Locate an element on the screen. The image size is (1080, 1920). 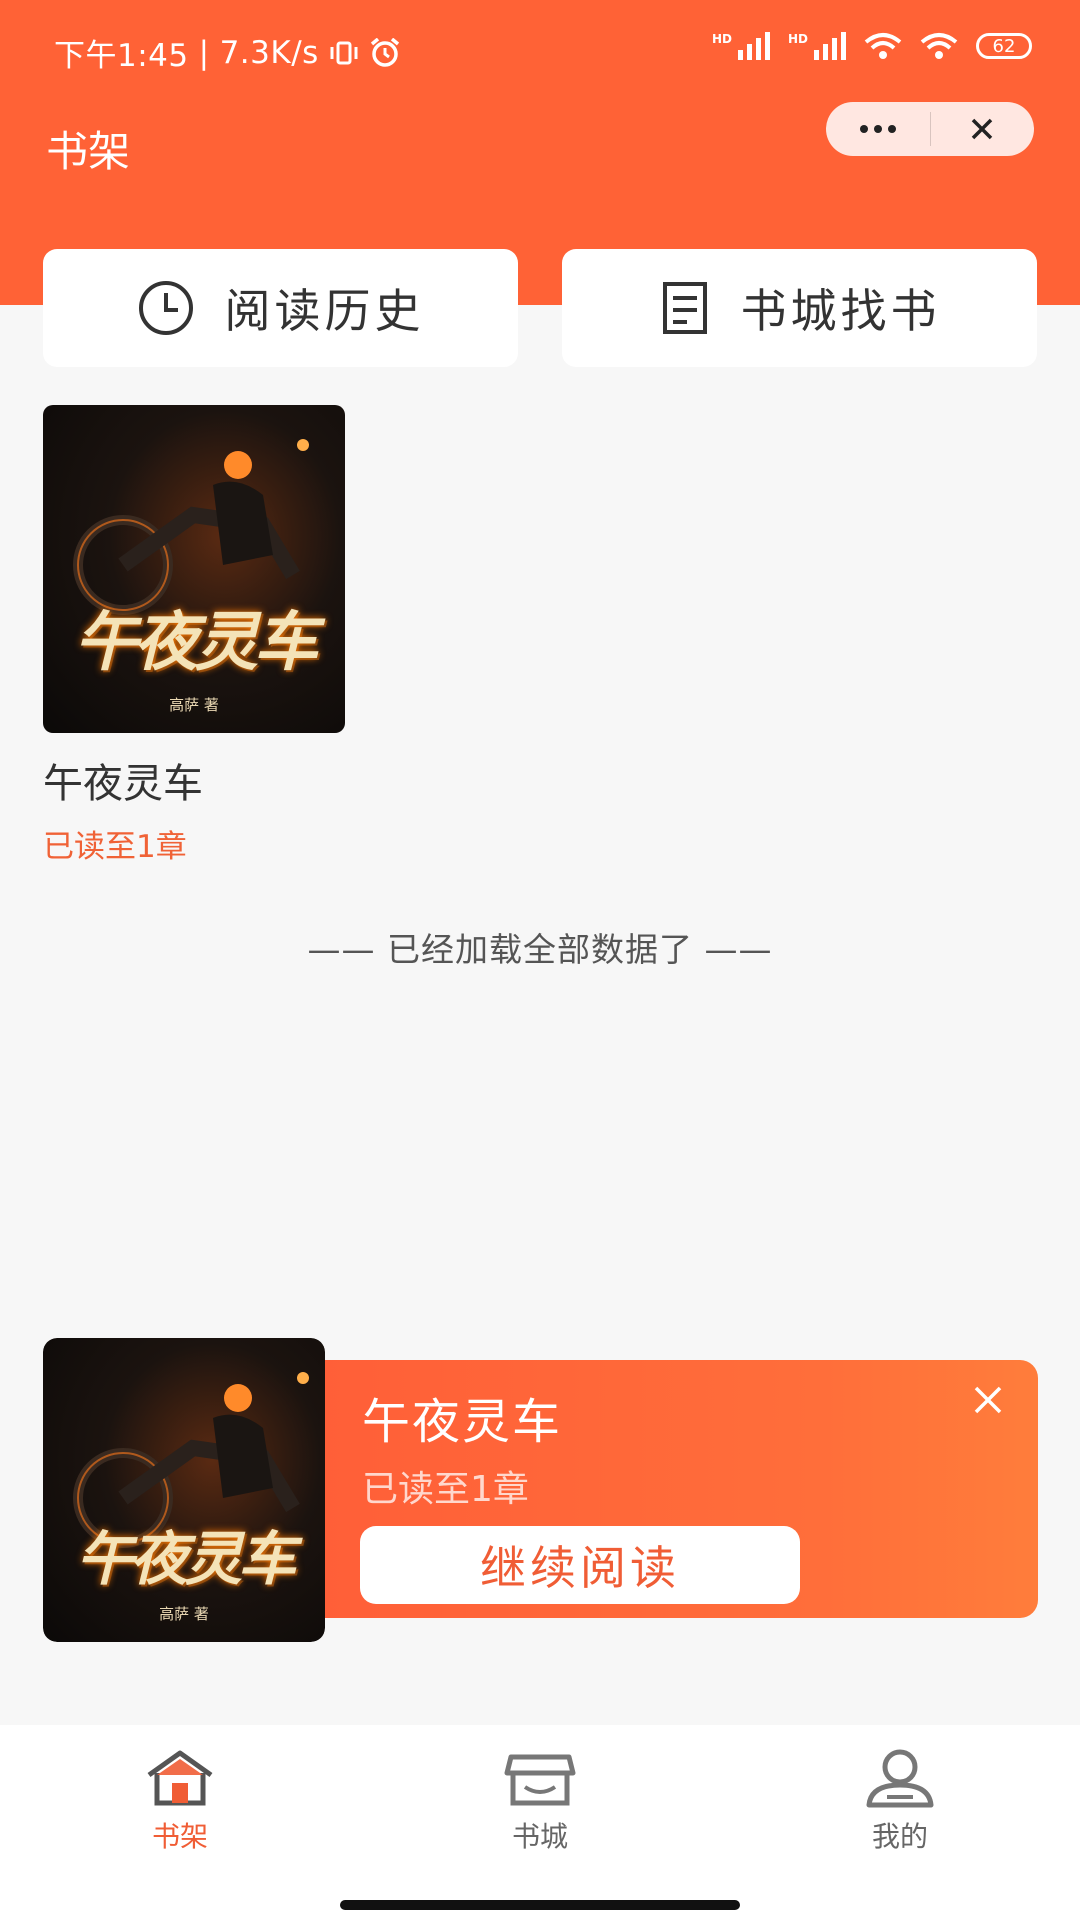
book-title: 午夜灵车 is located at coordinates (123, 784).